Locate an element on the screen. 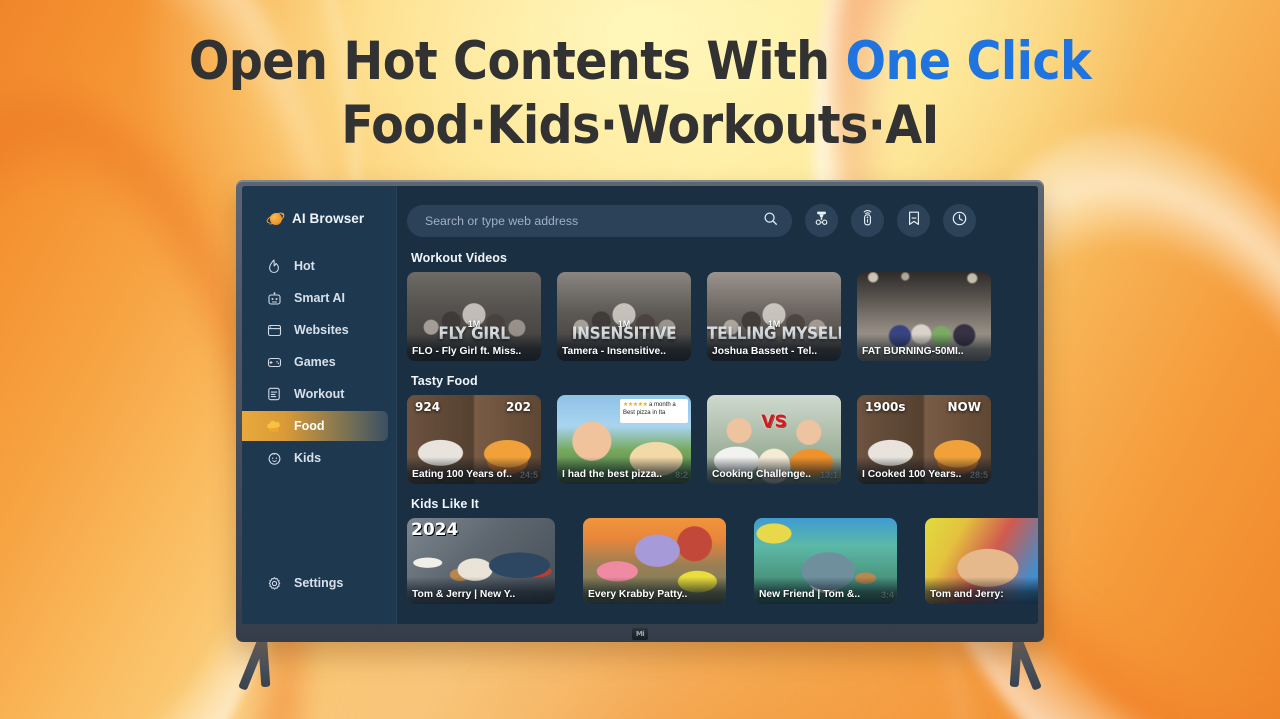  robot-icon is located at coordinates (274, 298).